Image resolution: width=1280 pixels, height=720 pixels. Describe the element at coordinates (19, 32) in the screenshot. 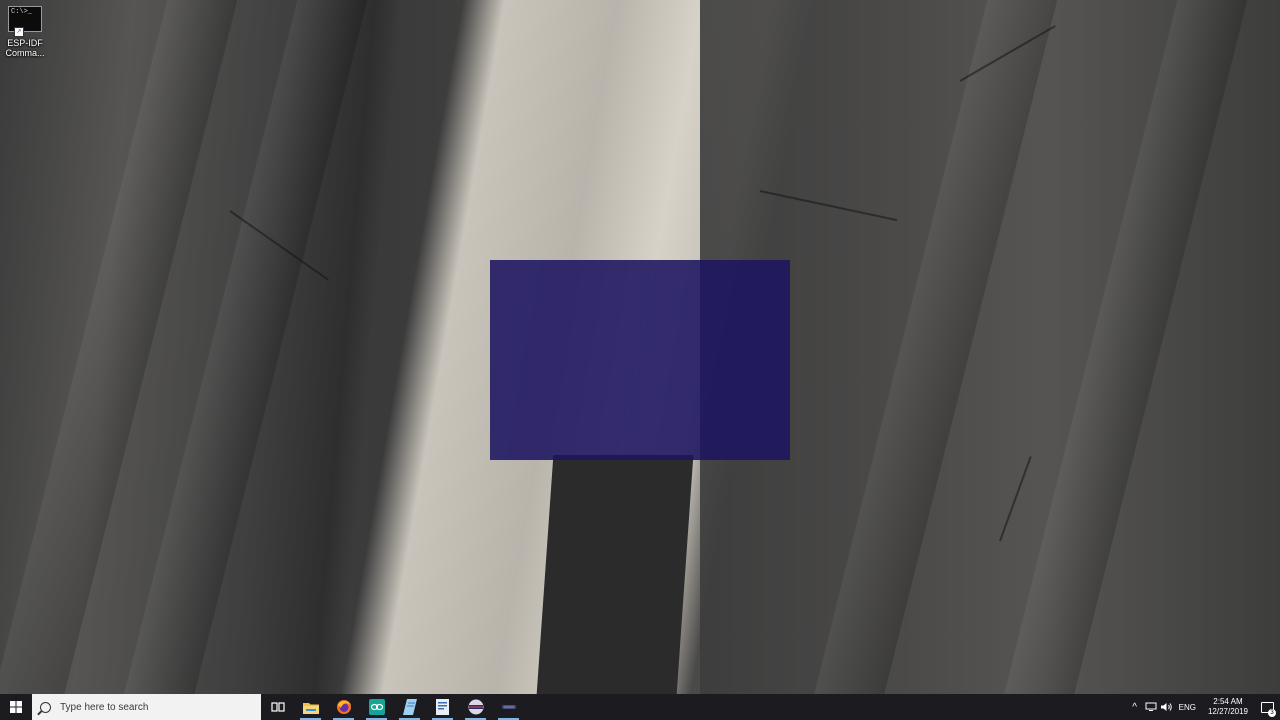

I see `shortcut-arrow-icon: ↗` at that location.